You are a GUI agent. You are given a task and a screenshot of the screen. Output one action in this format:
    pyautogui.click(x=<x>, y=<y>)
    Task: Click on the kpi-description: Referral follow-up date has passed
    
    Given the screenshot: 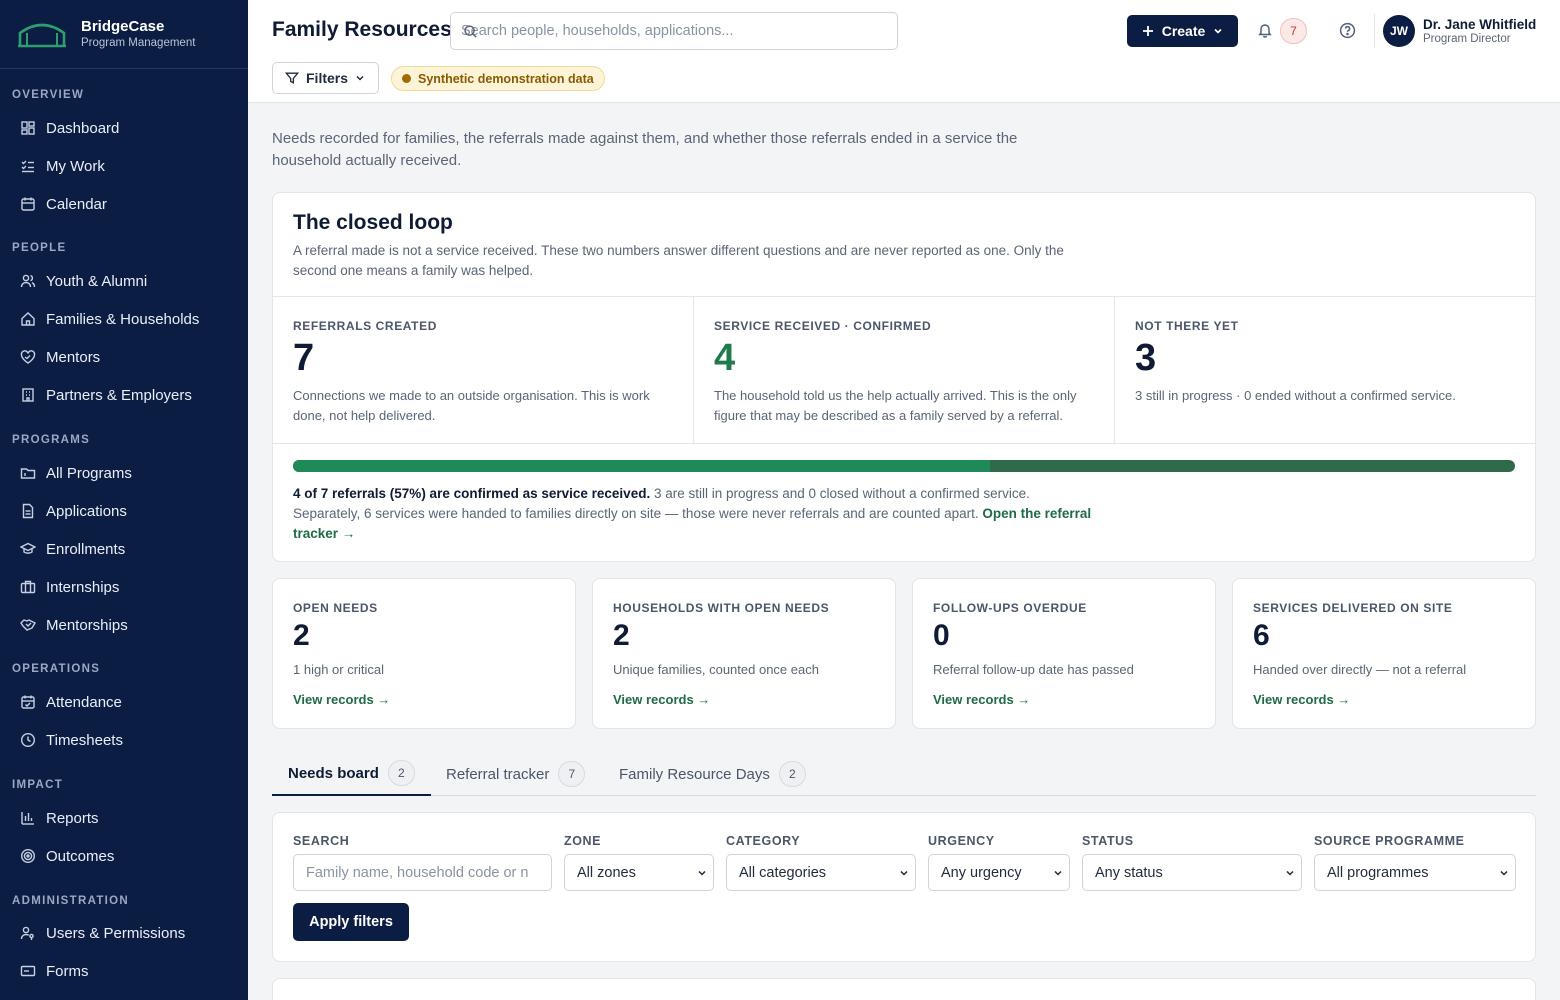 What is the action you would take?
    pyautogui.click(x=1033, y=669)
    